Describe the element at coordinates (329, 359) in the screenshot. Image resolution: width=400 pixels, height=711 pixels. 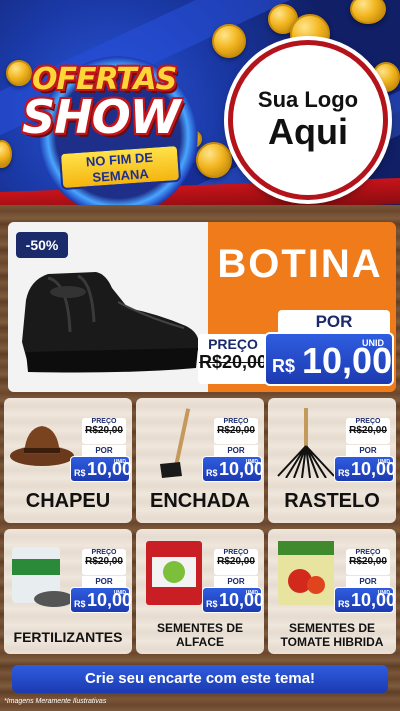
I see `featured-new-price-box: R$ 10,00 UNID` at that location.